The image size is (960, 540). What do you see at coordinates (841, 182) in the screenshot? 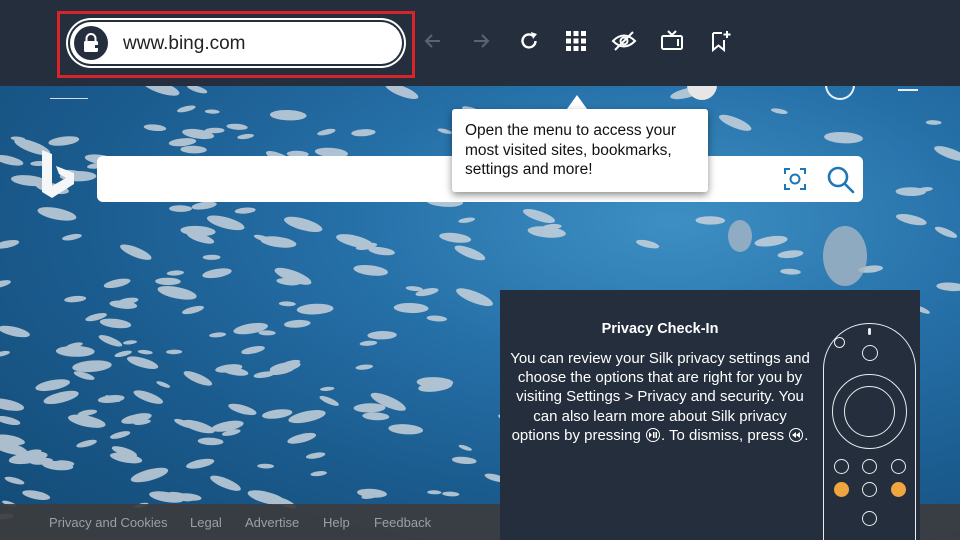
I see `search-icon` at bounding box center [841, 182].